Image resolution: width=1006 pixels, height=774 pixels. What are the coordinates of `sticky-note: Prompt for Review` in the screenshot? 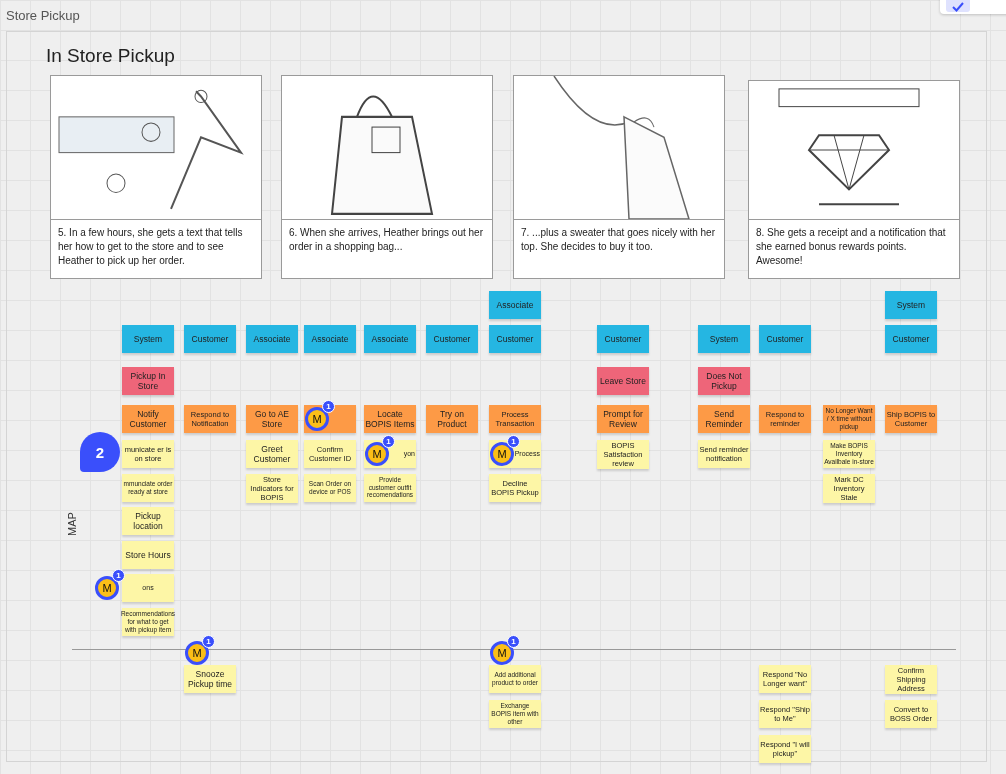 It's located at (623, 419).